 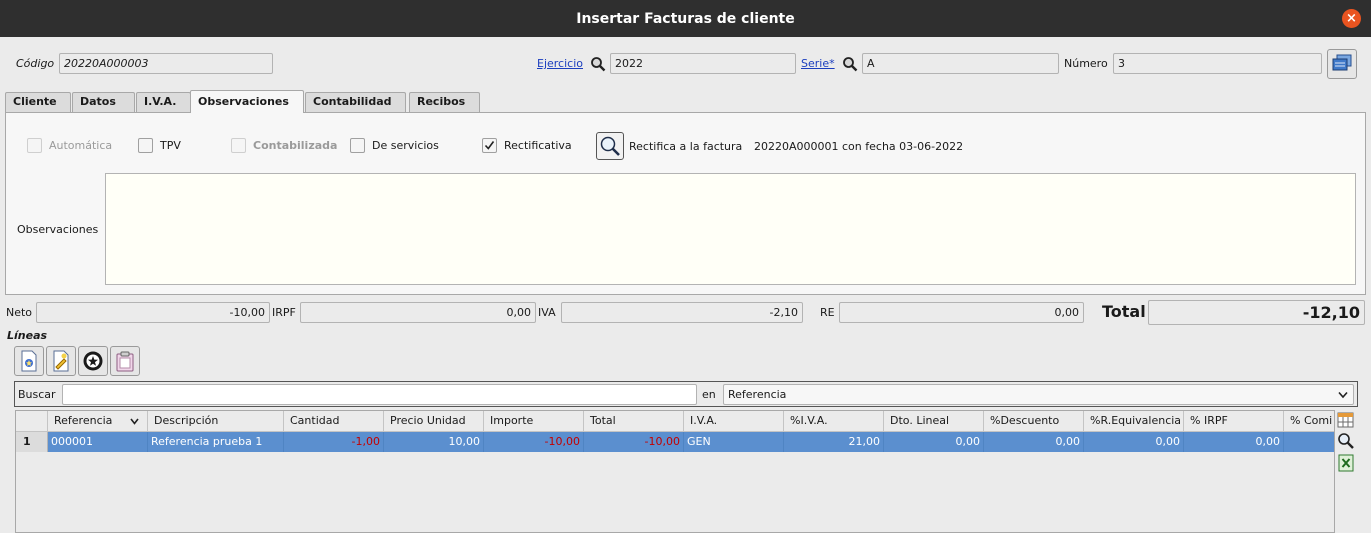 I want to click on numero-label: Número, so click(x=1086, y=63).